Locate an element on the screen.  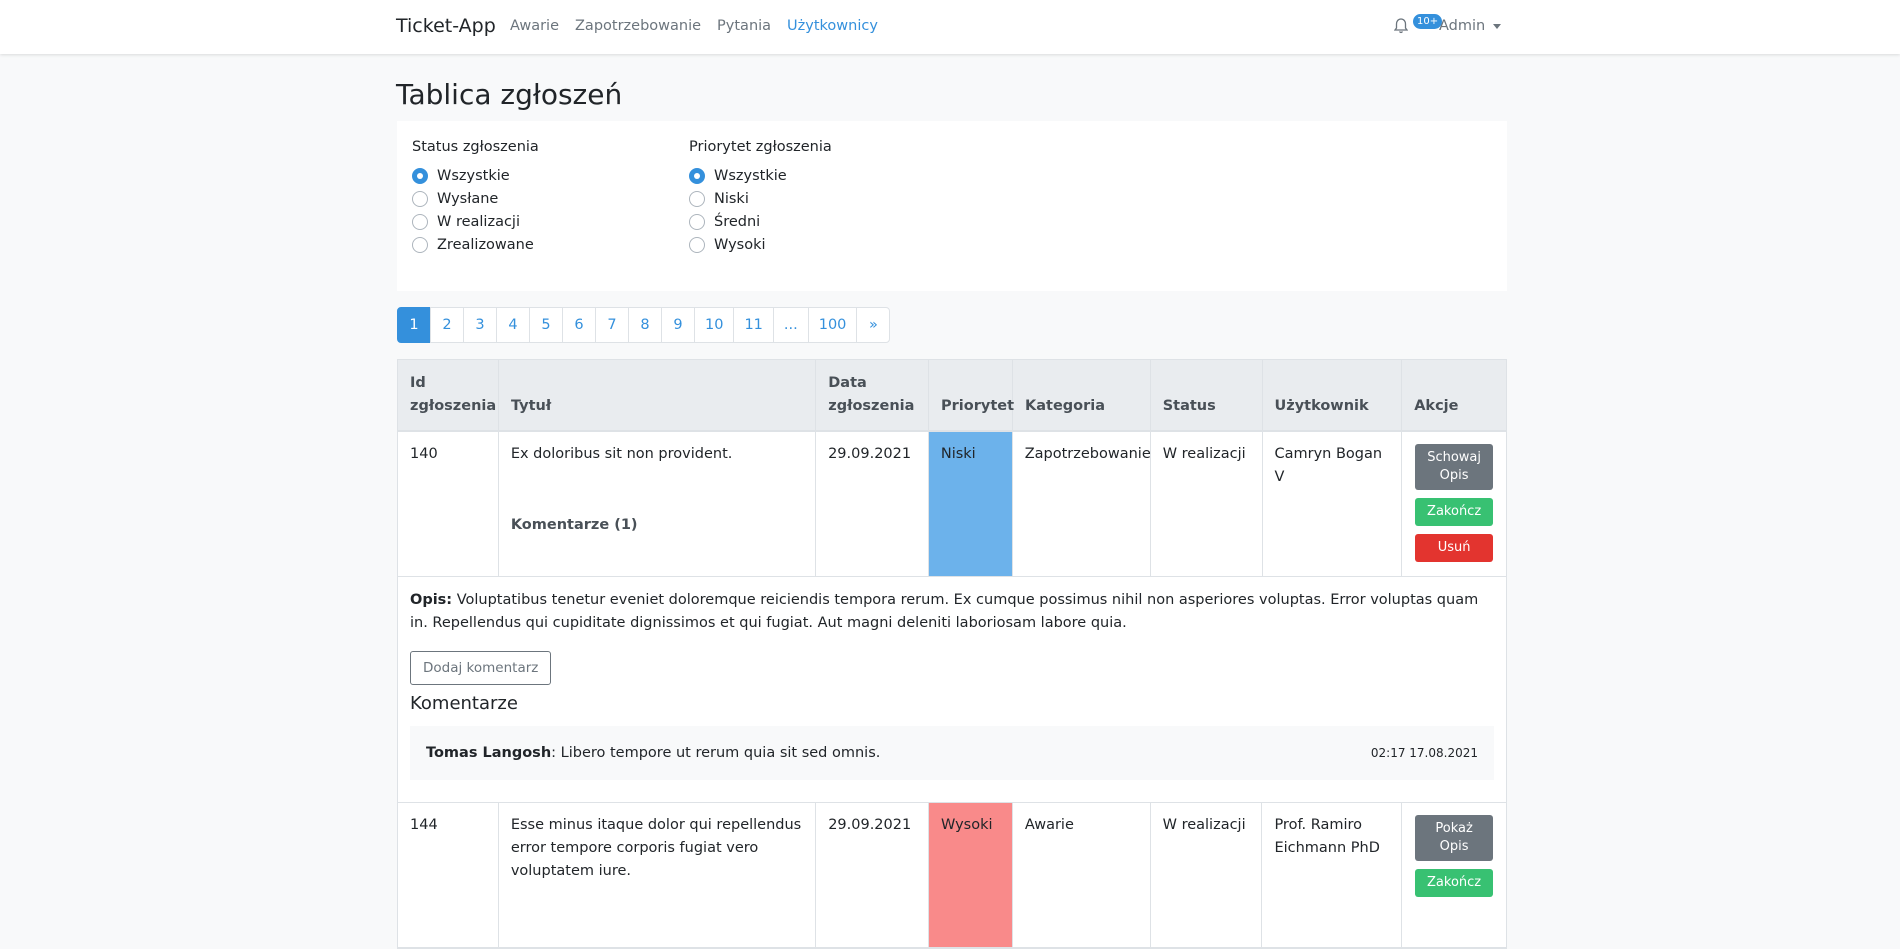
radio-label: Niski is located at coordinates (731, 198).